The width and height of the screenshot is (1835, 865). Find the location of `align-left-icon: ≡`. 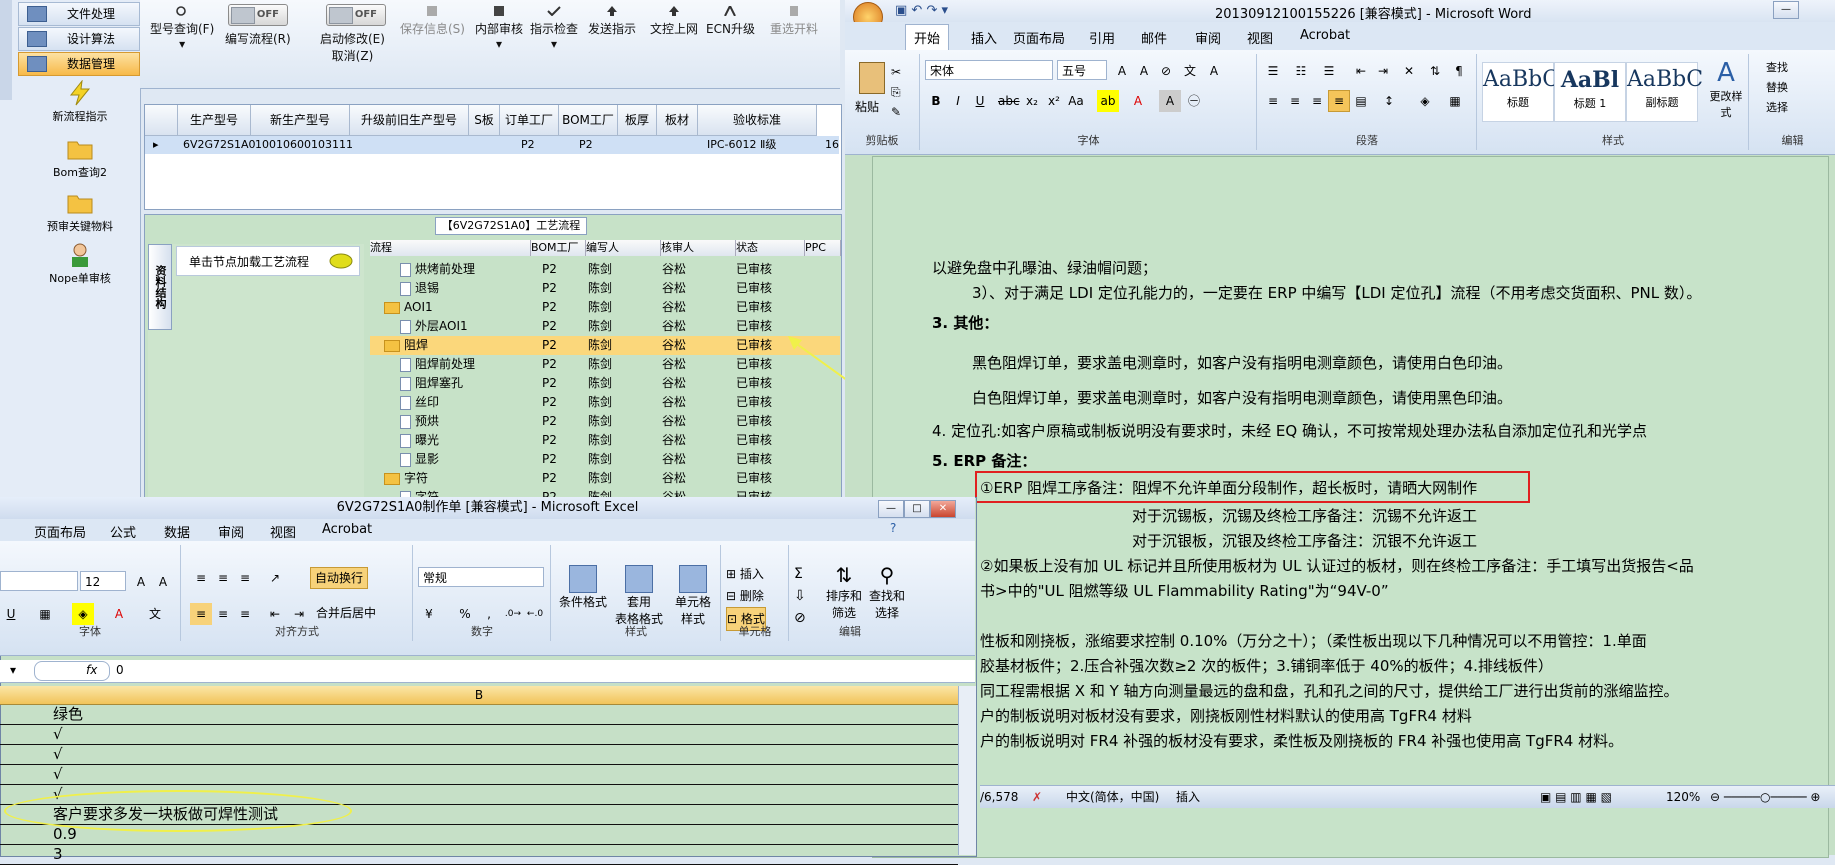

align-left-icon: ≡ is located at coordinates (201, 614).